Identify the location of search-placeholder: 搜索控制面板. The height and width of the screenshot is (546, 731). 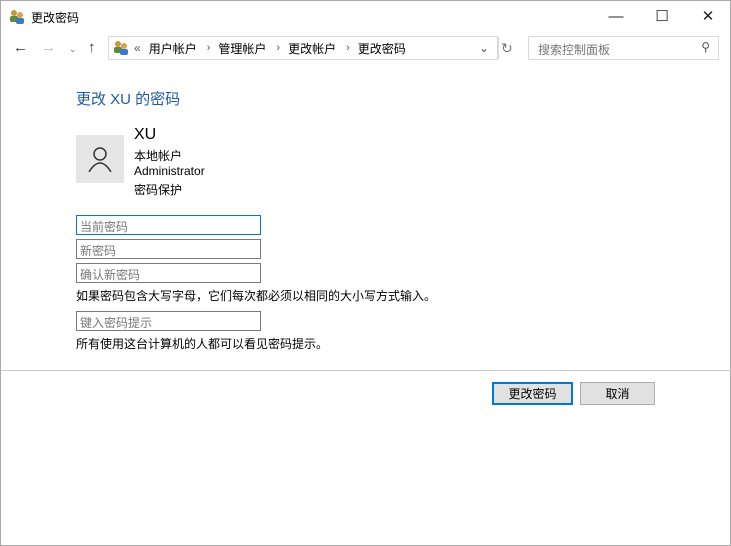
(574, 50).